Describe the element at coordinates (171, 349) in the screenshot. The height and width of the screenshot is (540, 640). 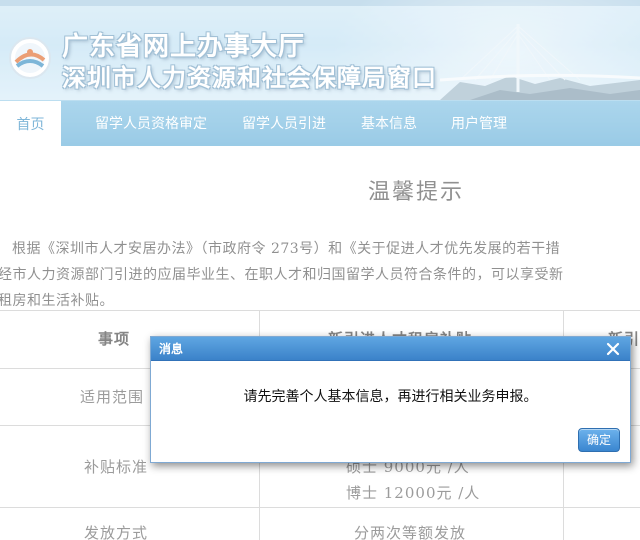
I see `dialog-title: 消息` at that location.